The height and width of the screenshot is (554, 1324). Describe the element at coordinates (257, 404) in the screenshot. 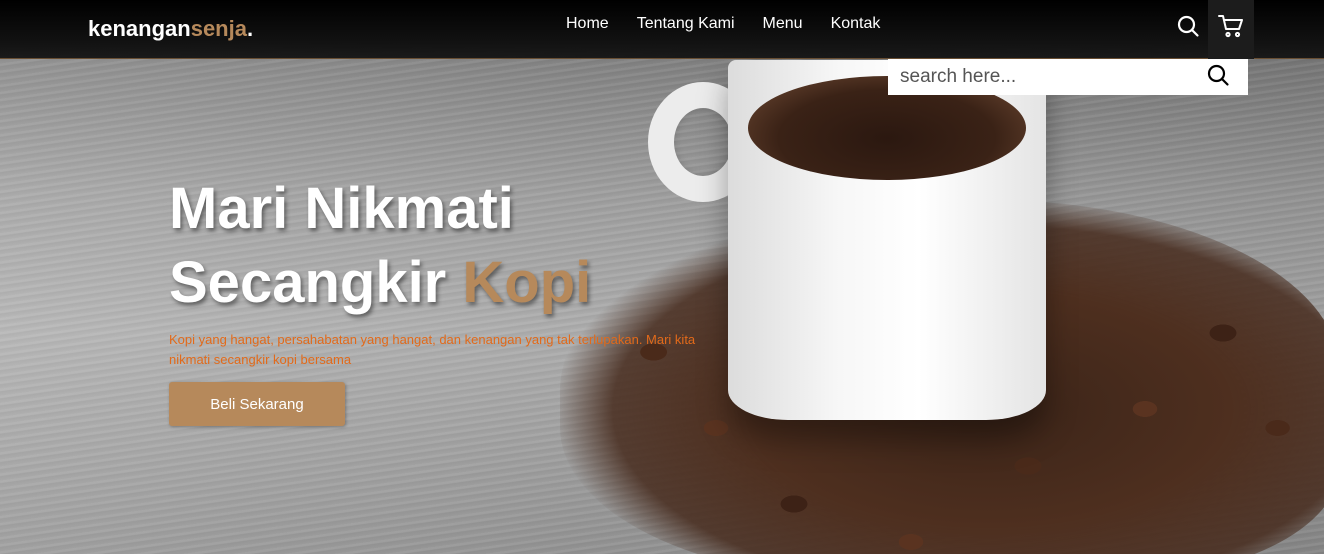

I see `buy-now-button: Beli Sekarang` at that location.